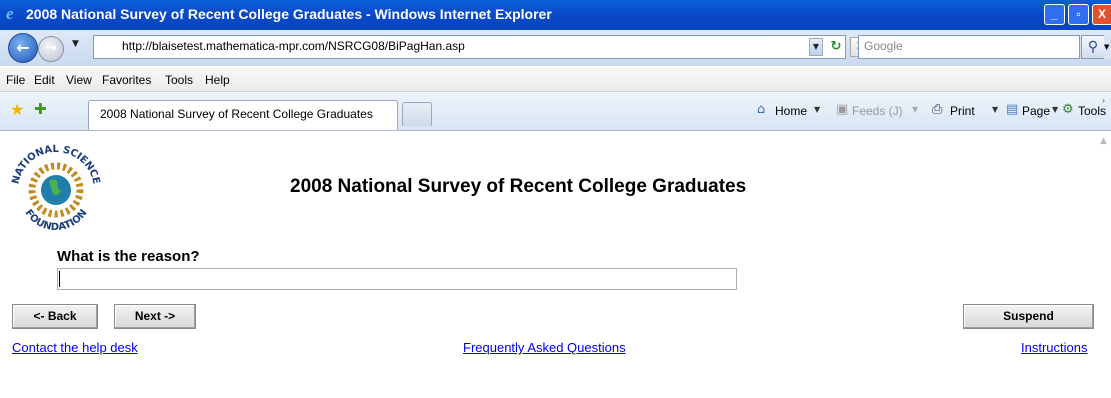  Describe the element at coordinates (59, 279) in the screenshot. I see `text-caret` at that location.